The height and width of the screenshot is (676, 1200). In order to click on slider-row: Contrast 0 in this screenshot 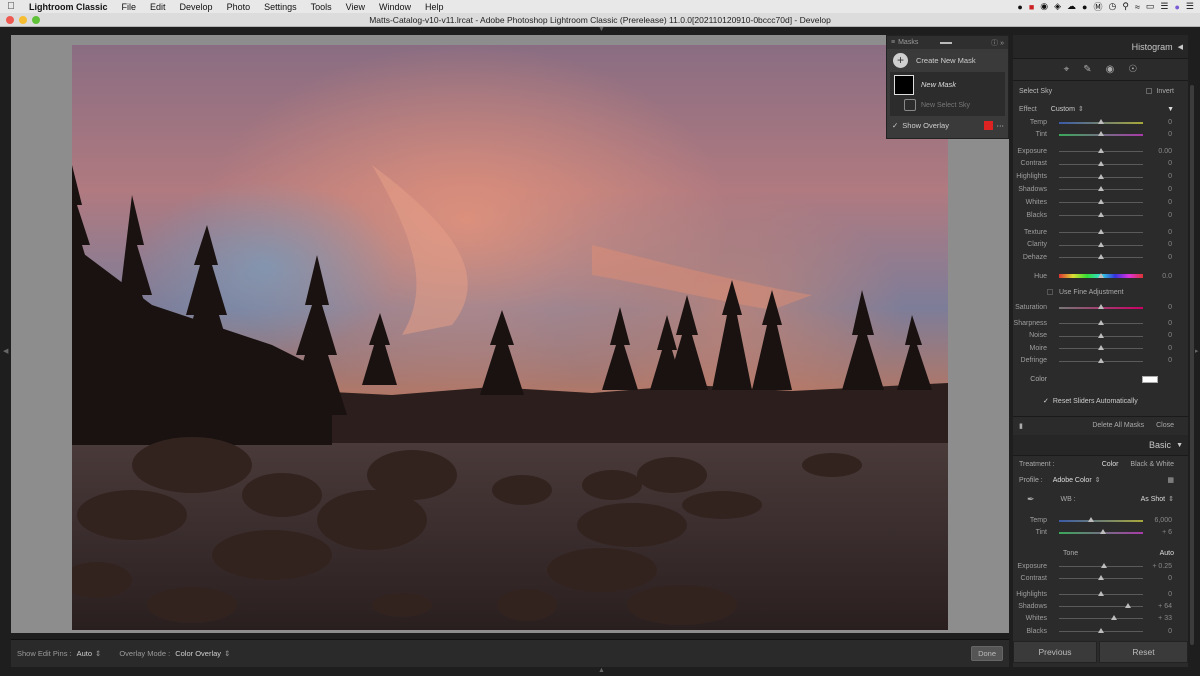, I will do `click(1100, 164)`.